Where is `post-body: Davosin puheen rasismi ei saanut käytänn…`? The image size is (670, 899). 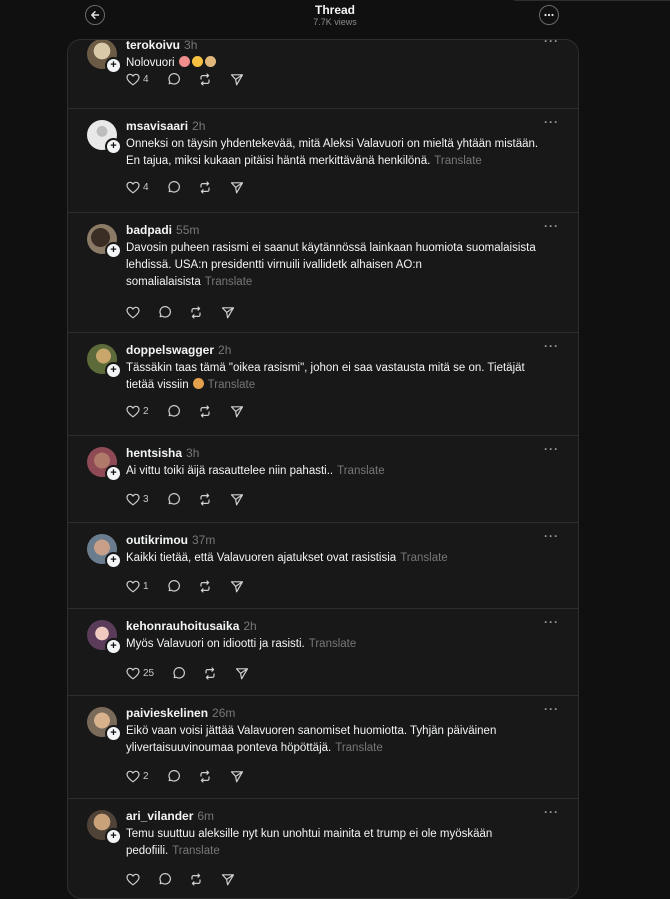 post-body: Davosin puheen rasismi ei saanut käytänn… is located at coordinates (331, 265).